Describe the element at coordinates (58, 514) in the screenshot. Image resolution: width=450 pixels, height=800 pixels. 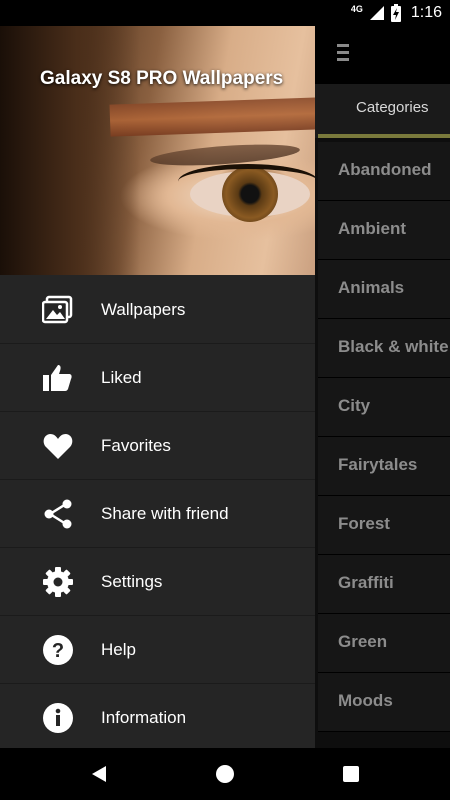
I see `share-icon` at that location.